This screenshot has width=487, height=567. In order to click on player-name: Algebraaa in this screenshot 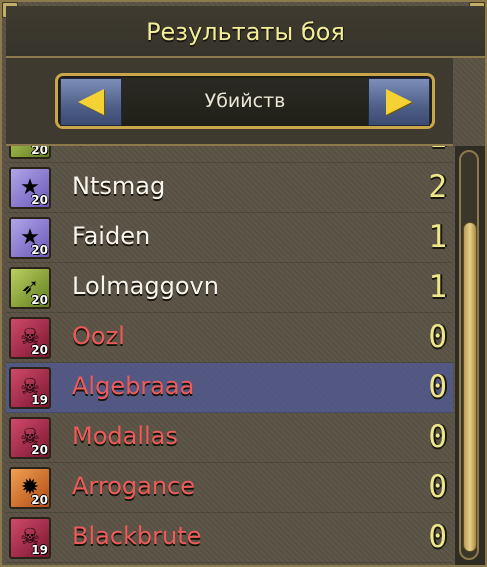, I will do `click(133, 386)`.